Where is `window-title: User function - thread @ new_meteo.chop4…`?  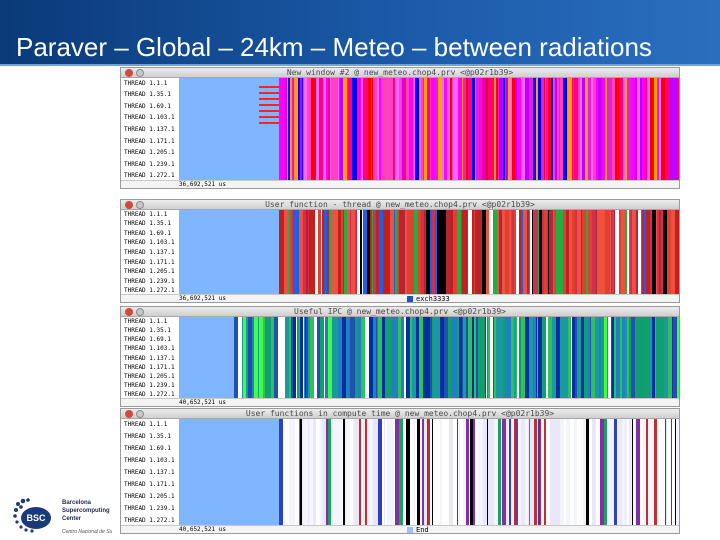
window-title: User function - thread @ new_meteo.chop4… is located at coordinates (400, 204).